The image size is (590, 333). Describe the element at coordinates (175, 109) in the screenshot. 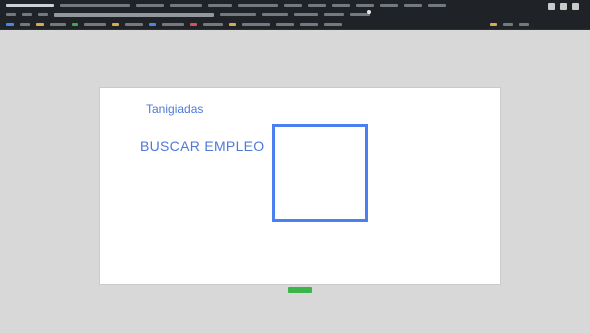

I see `brand-title: Tanigiadas` at that location.